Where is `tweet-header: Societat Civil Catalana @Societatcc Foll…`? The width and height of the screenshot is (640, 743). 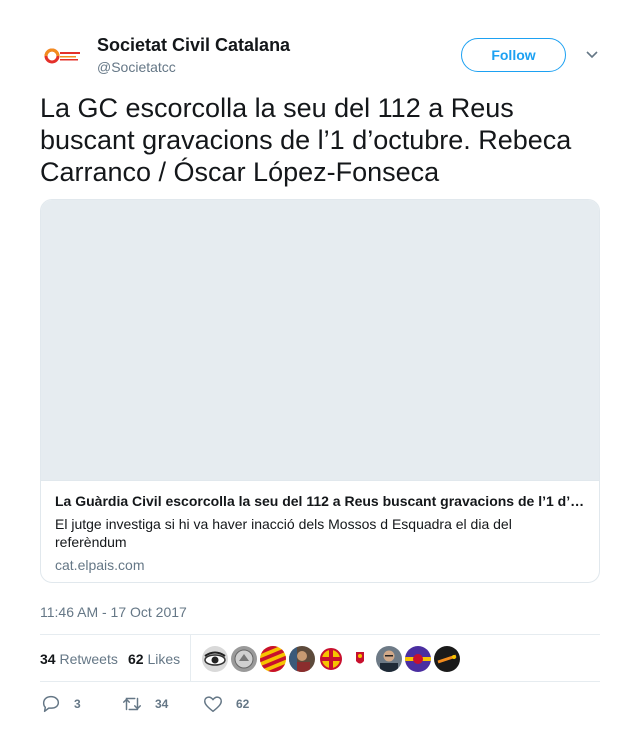 tweet-header: Societat Civil Catalana @Societatcc Foll… is located at coordinates (320, 56).